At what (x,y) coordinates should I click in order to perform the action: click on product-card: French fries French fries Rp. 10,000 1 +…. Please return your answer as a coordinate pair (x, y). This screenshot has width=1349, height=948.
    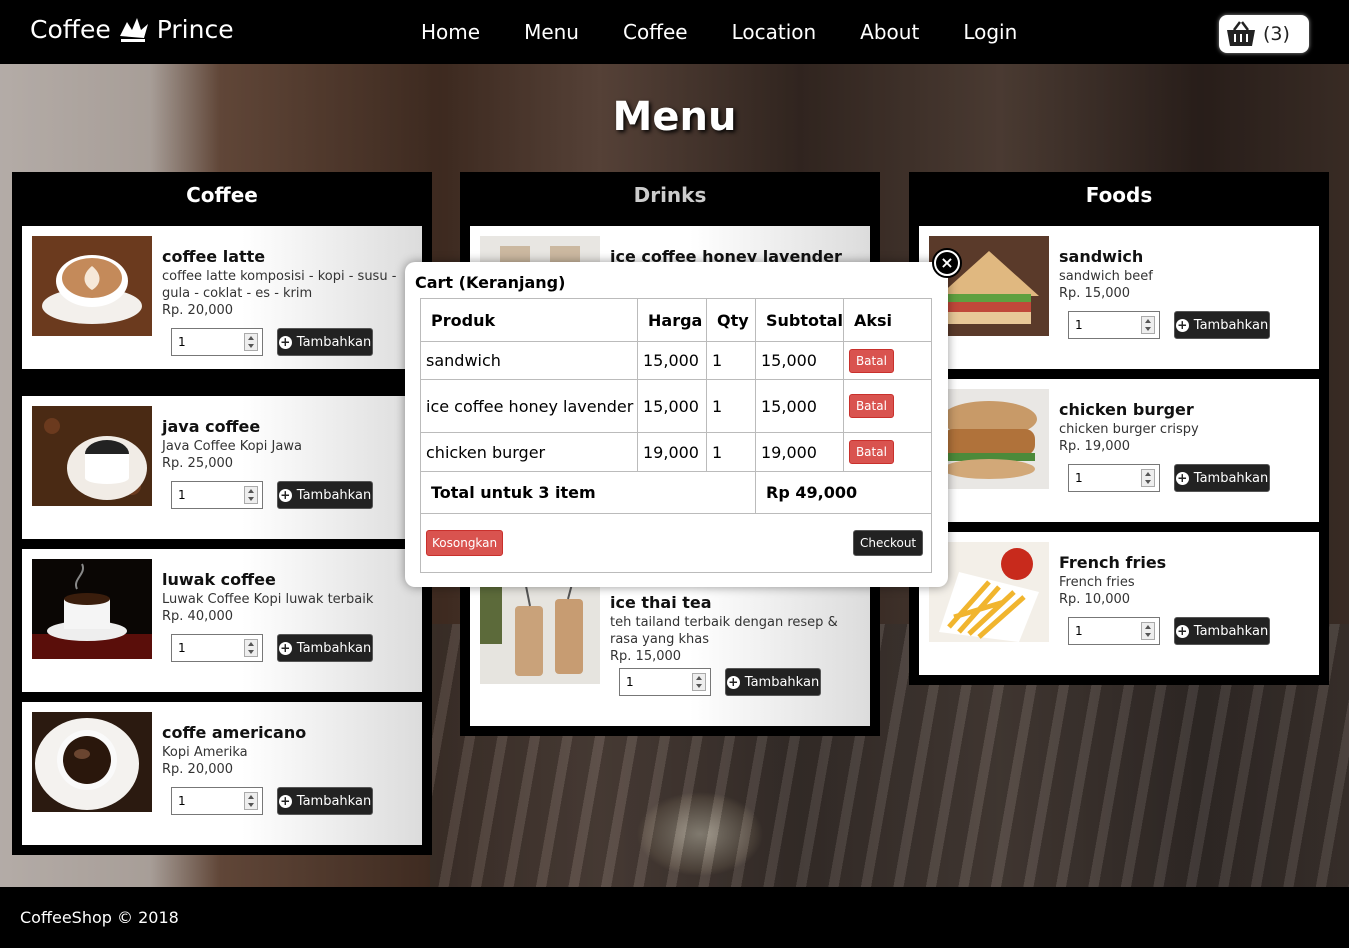
    Looking at the image, I should click on (1119, 603).